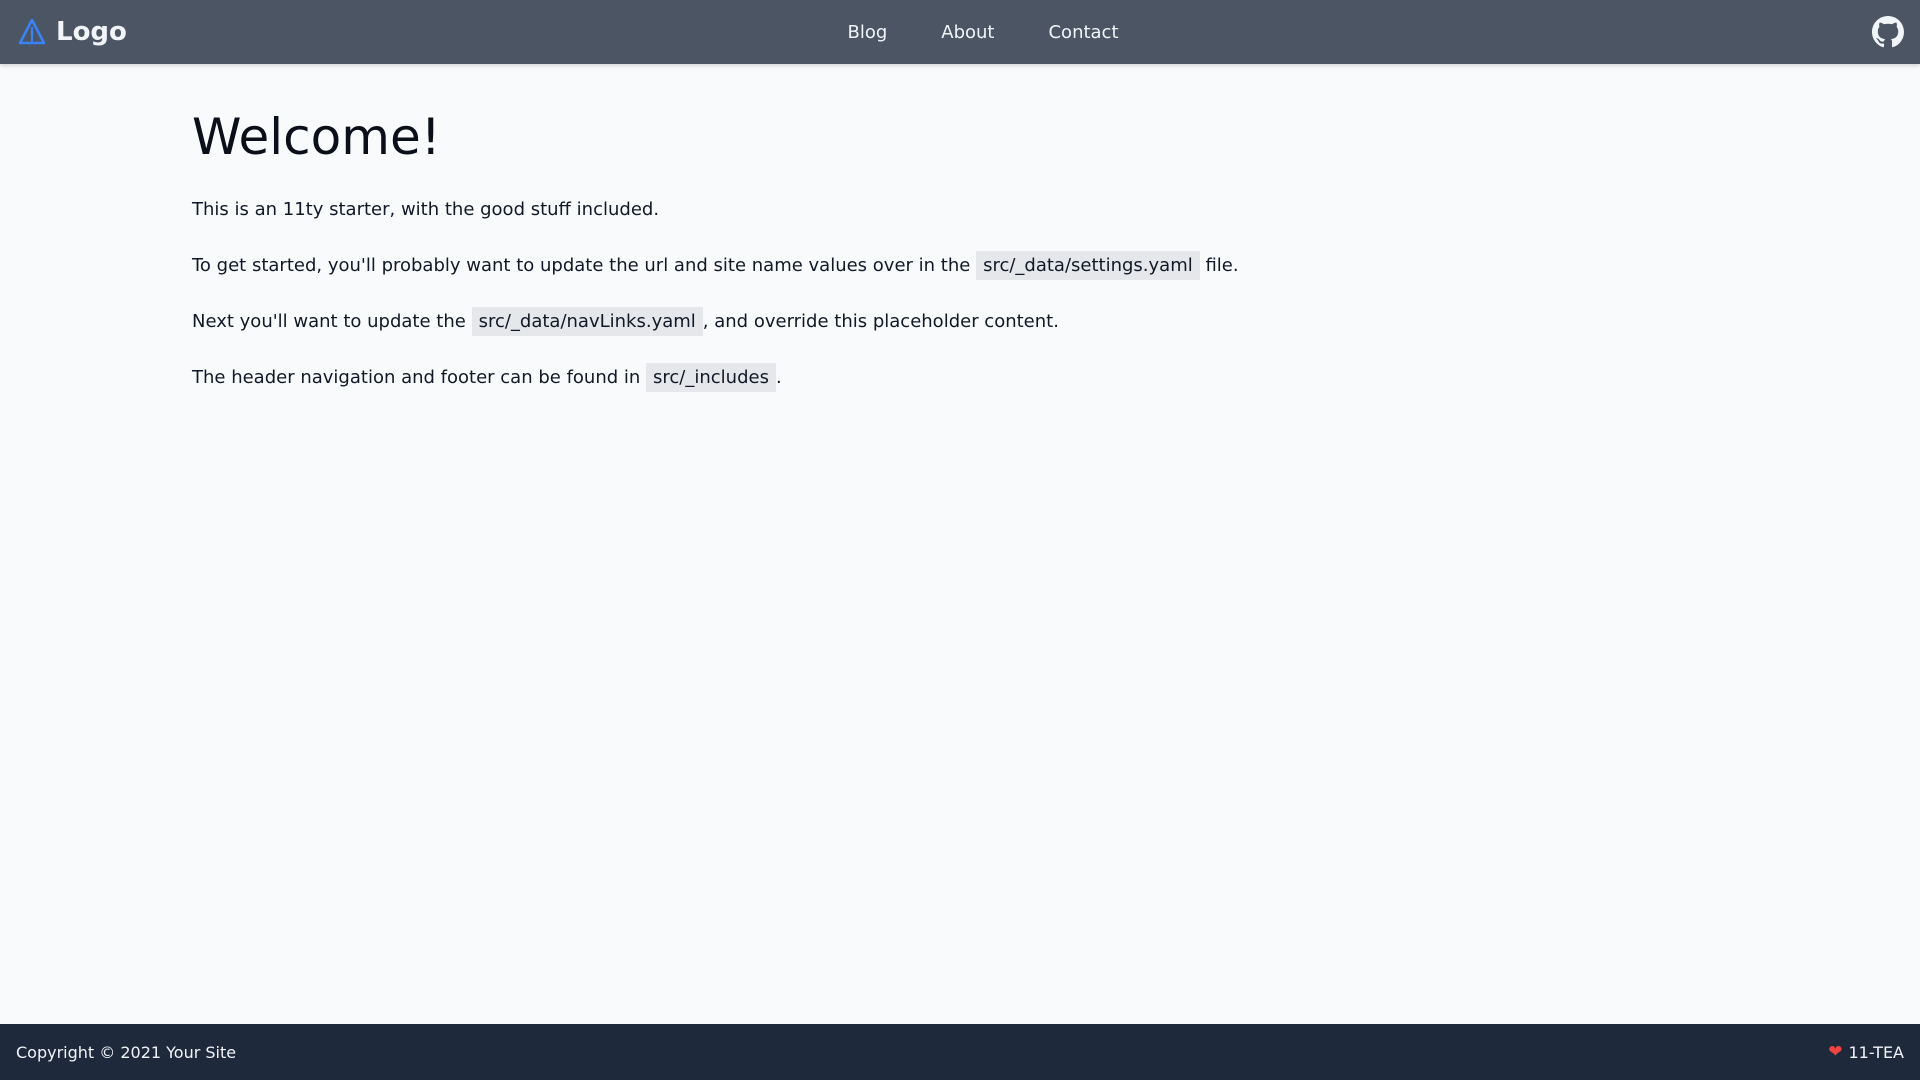 The width and height of the screenshot is (1920, 1080). Describe the element at coordinates (587, 321) in the screenshot. I see `navlinks-path-code: src/_data/navLinks.yaml` at that location.